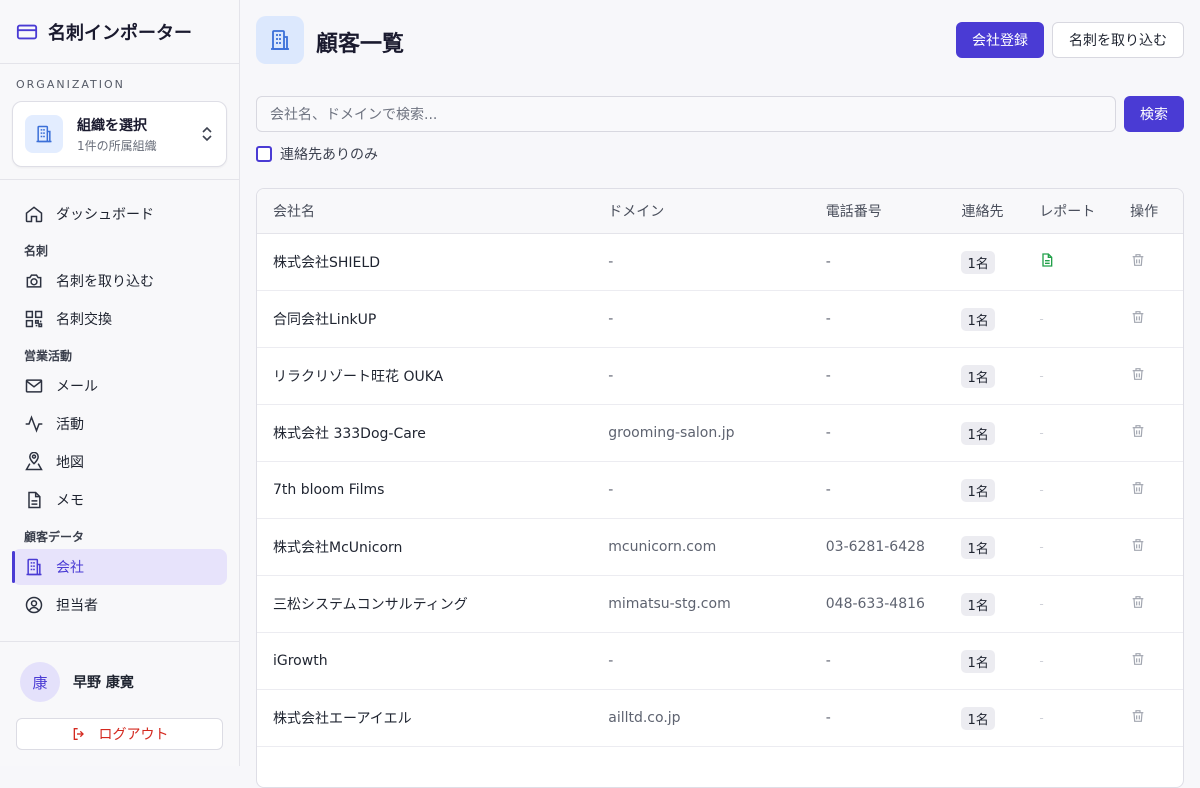 The image size is (1200, 788). What do you see at coordinates (424, 376) in the screenshot?
I see `company-name: リラクリゾート旺花 OUKA` at bounding box center [424, 376].